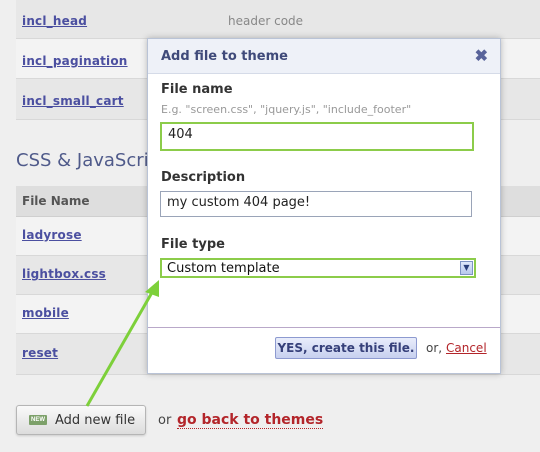 The width and height of the screenshot is (540, 452). Describe the element at coordinates (250, 420) in the screenshot. I see `go-back-to-themes-link: go back to themes` at that location.